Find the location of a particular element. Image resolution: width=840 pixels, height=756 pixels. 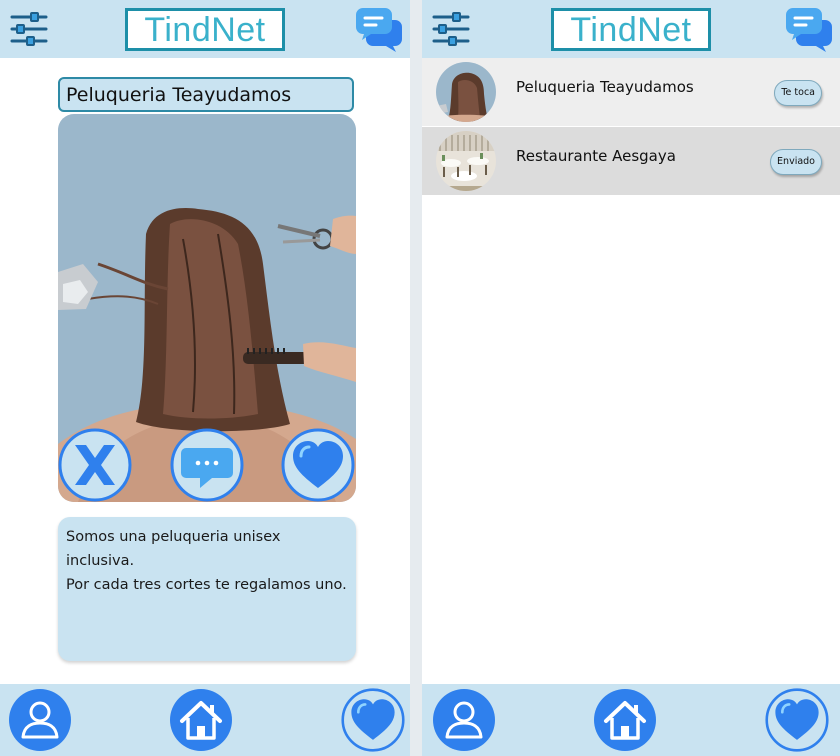

x-reject-icon is located at coordinates (95, 465).